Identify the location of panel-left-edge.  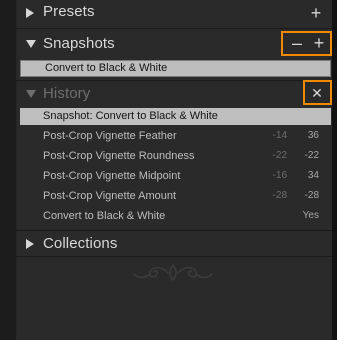
(8, 170).